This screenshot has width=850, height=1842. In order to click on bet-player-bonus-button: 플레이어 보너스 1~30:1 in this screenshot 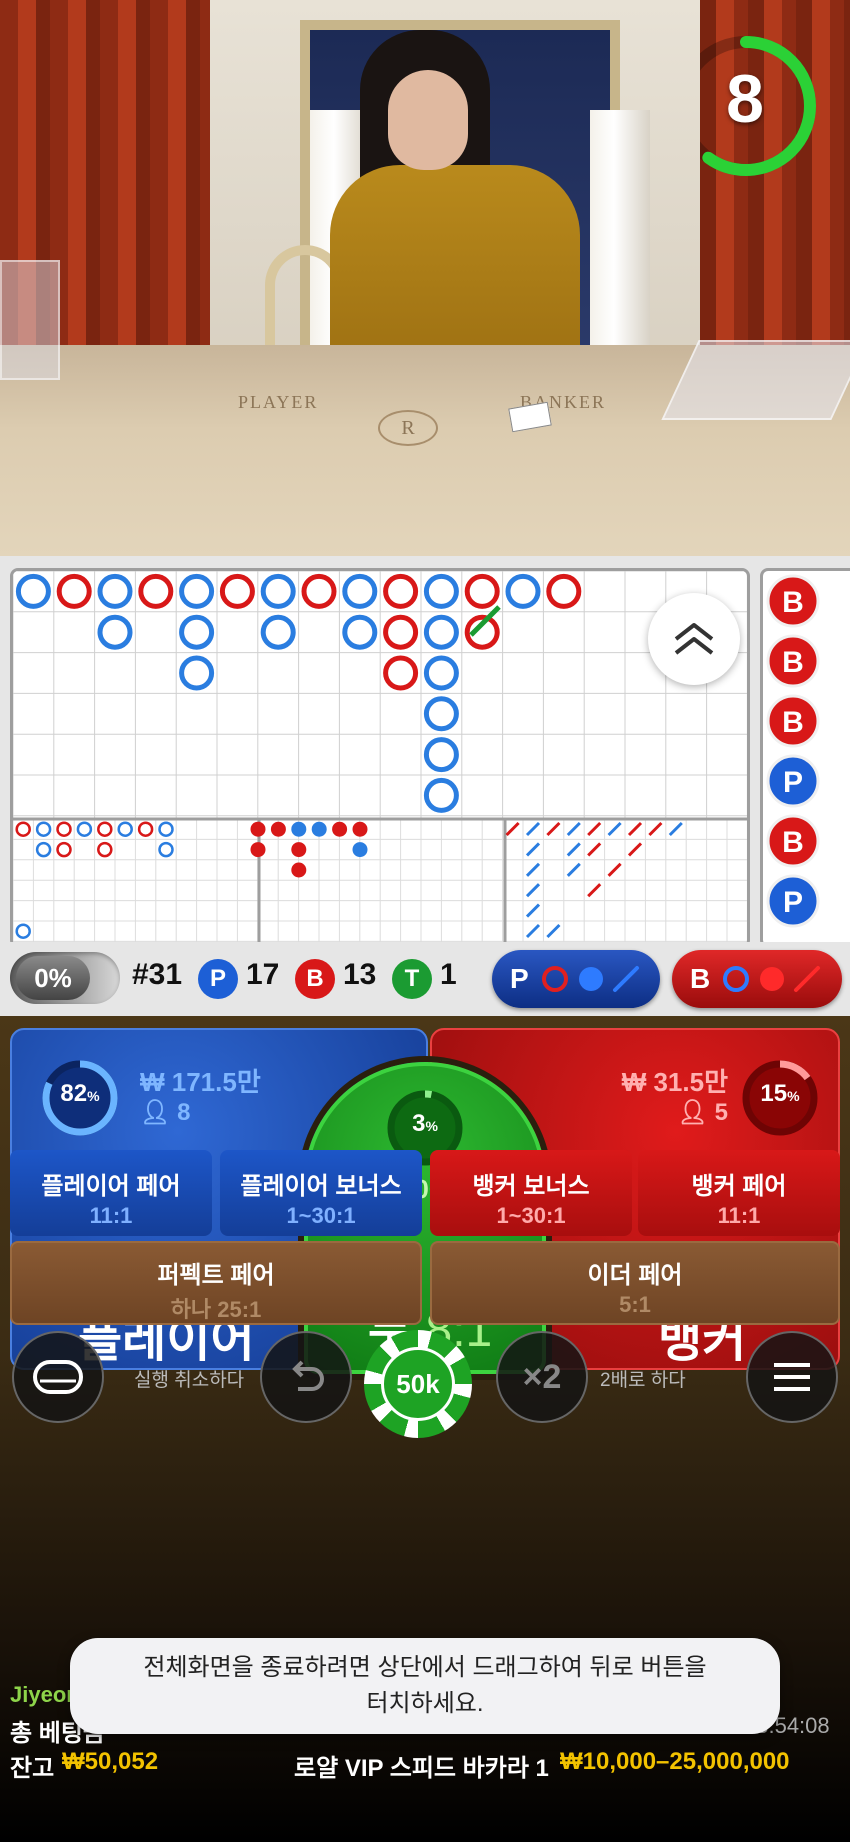, I will do `click(321, 1193)`.